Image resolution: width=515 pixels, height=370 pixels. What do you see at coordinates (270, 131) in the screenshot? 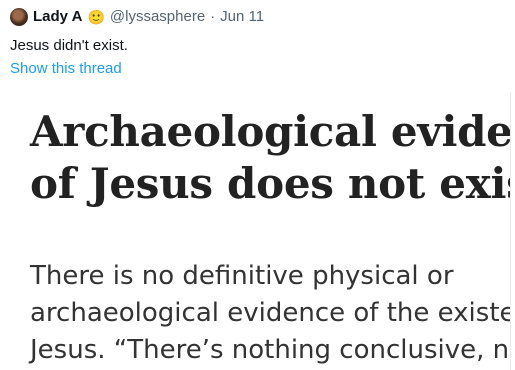
I see `headline-line: Archaeological eviden` at bounding box center [270, 131].